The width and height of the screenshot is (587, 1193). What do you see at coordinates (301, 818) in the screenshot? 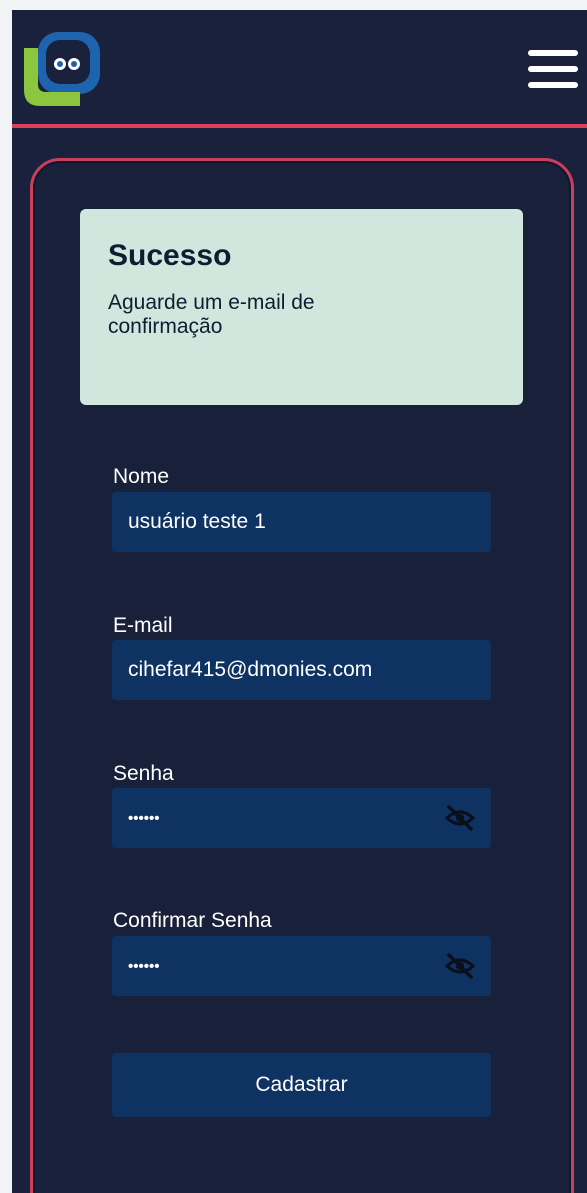
I see `password-input: ••••••` at bounding box center [301, 818].